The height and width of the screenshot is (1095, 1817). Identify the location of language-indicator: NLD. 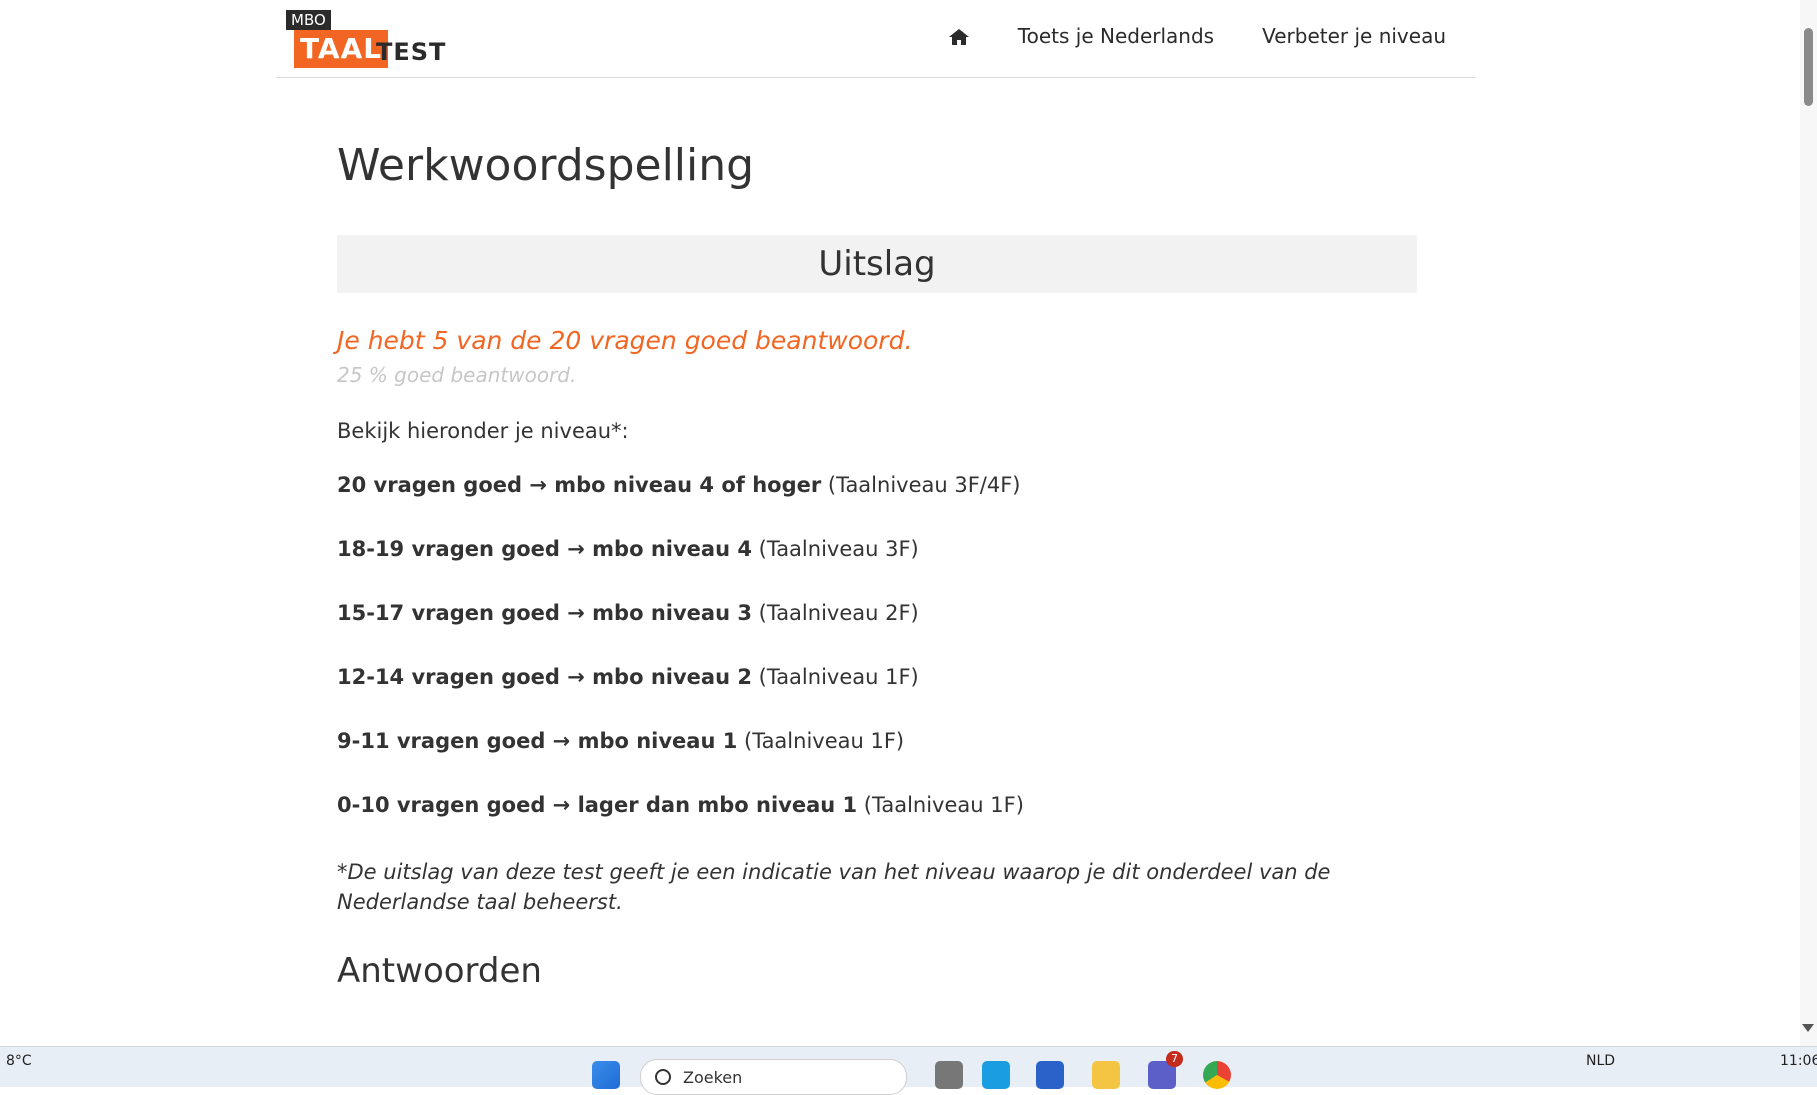
(1600, 1061).